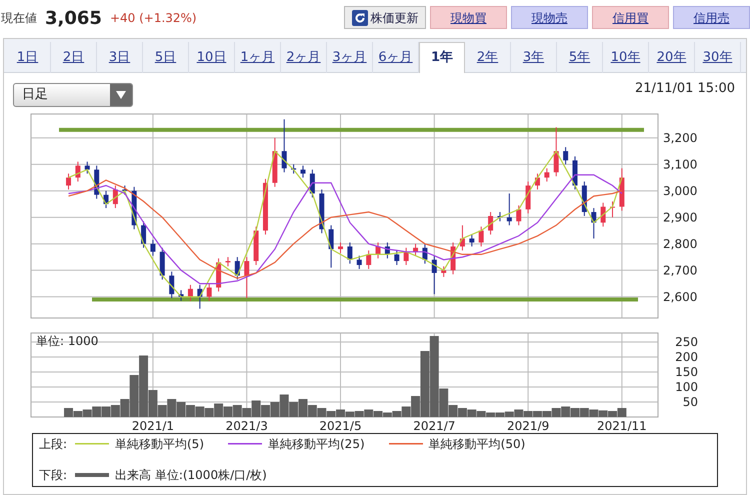 The image size is (750, 495). I want to click on period-tab: 1年, so click(442, 57).